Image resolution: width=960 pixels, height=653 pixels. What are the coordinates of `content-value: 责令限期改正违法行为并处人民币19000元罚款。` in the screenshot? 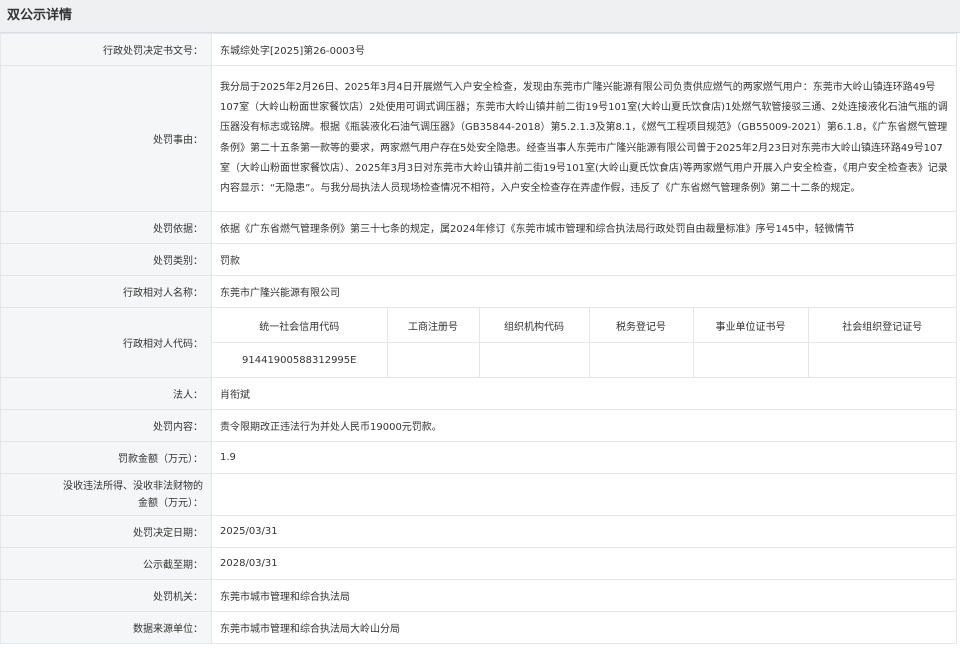 It's located at (584, 425).